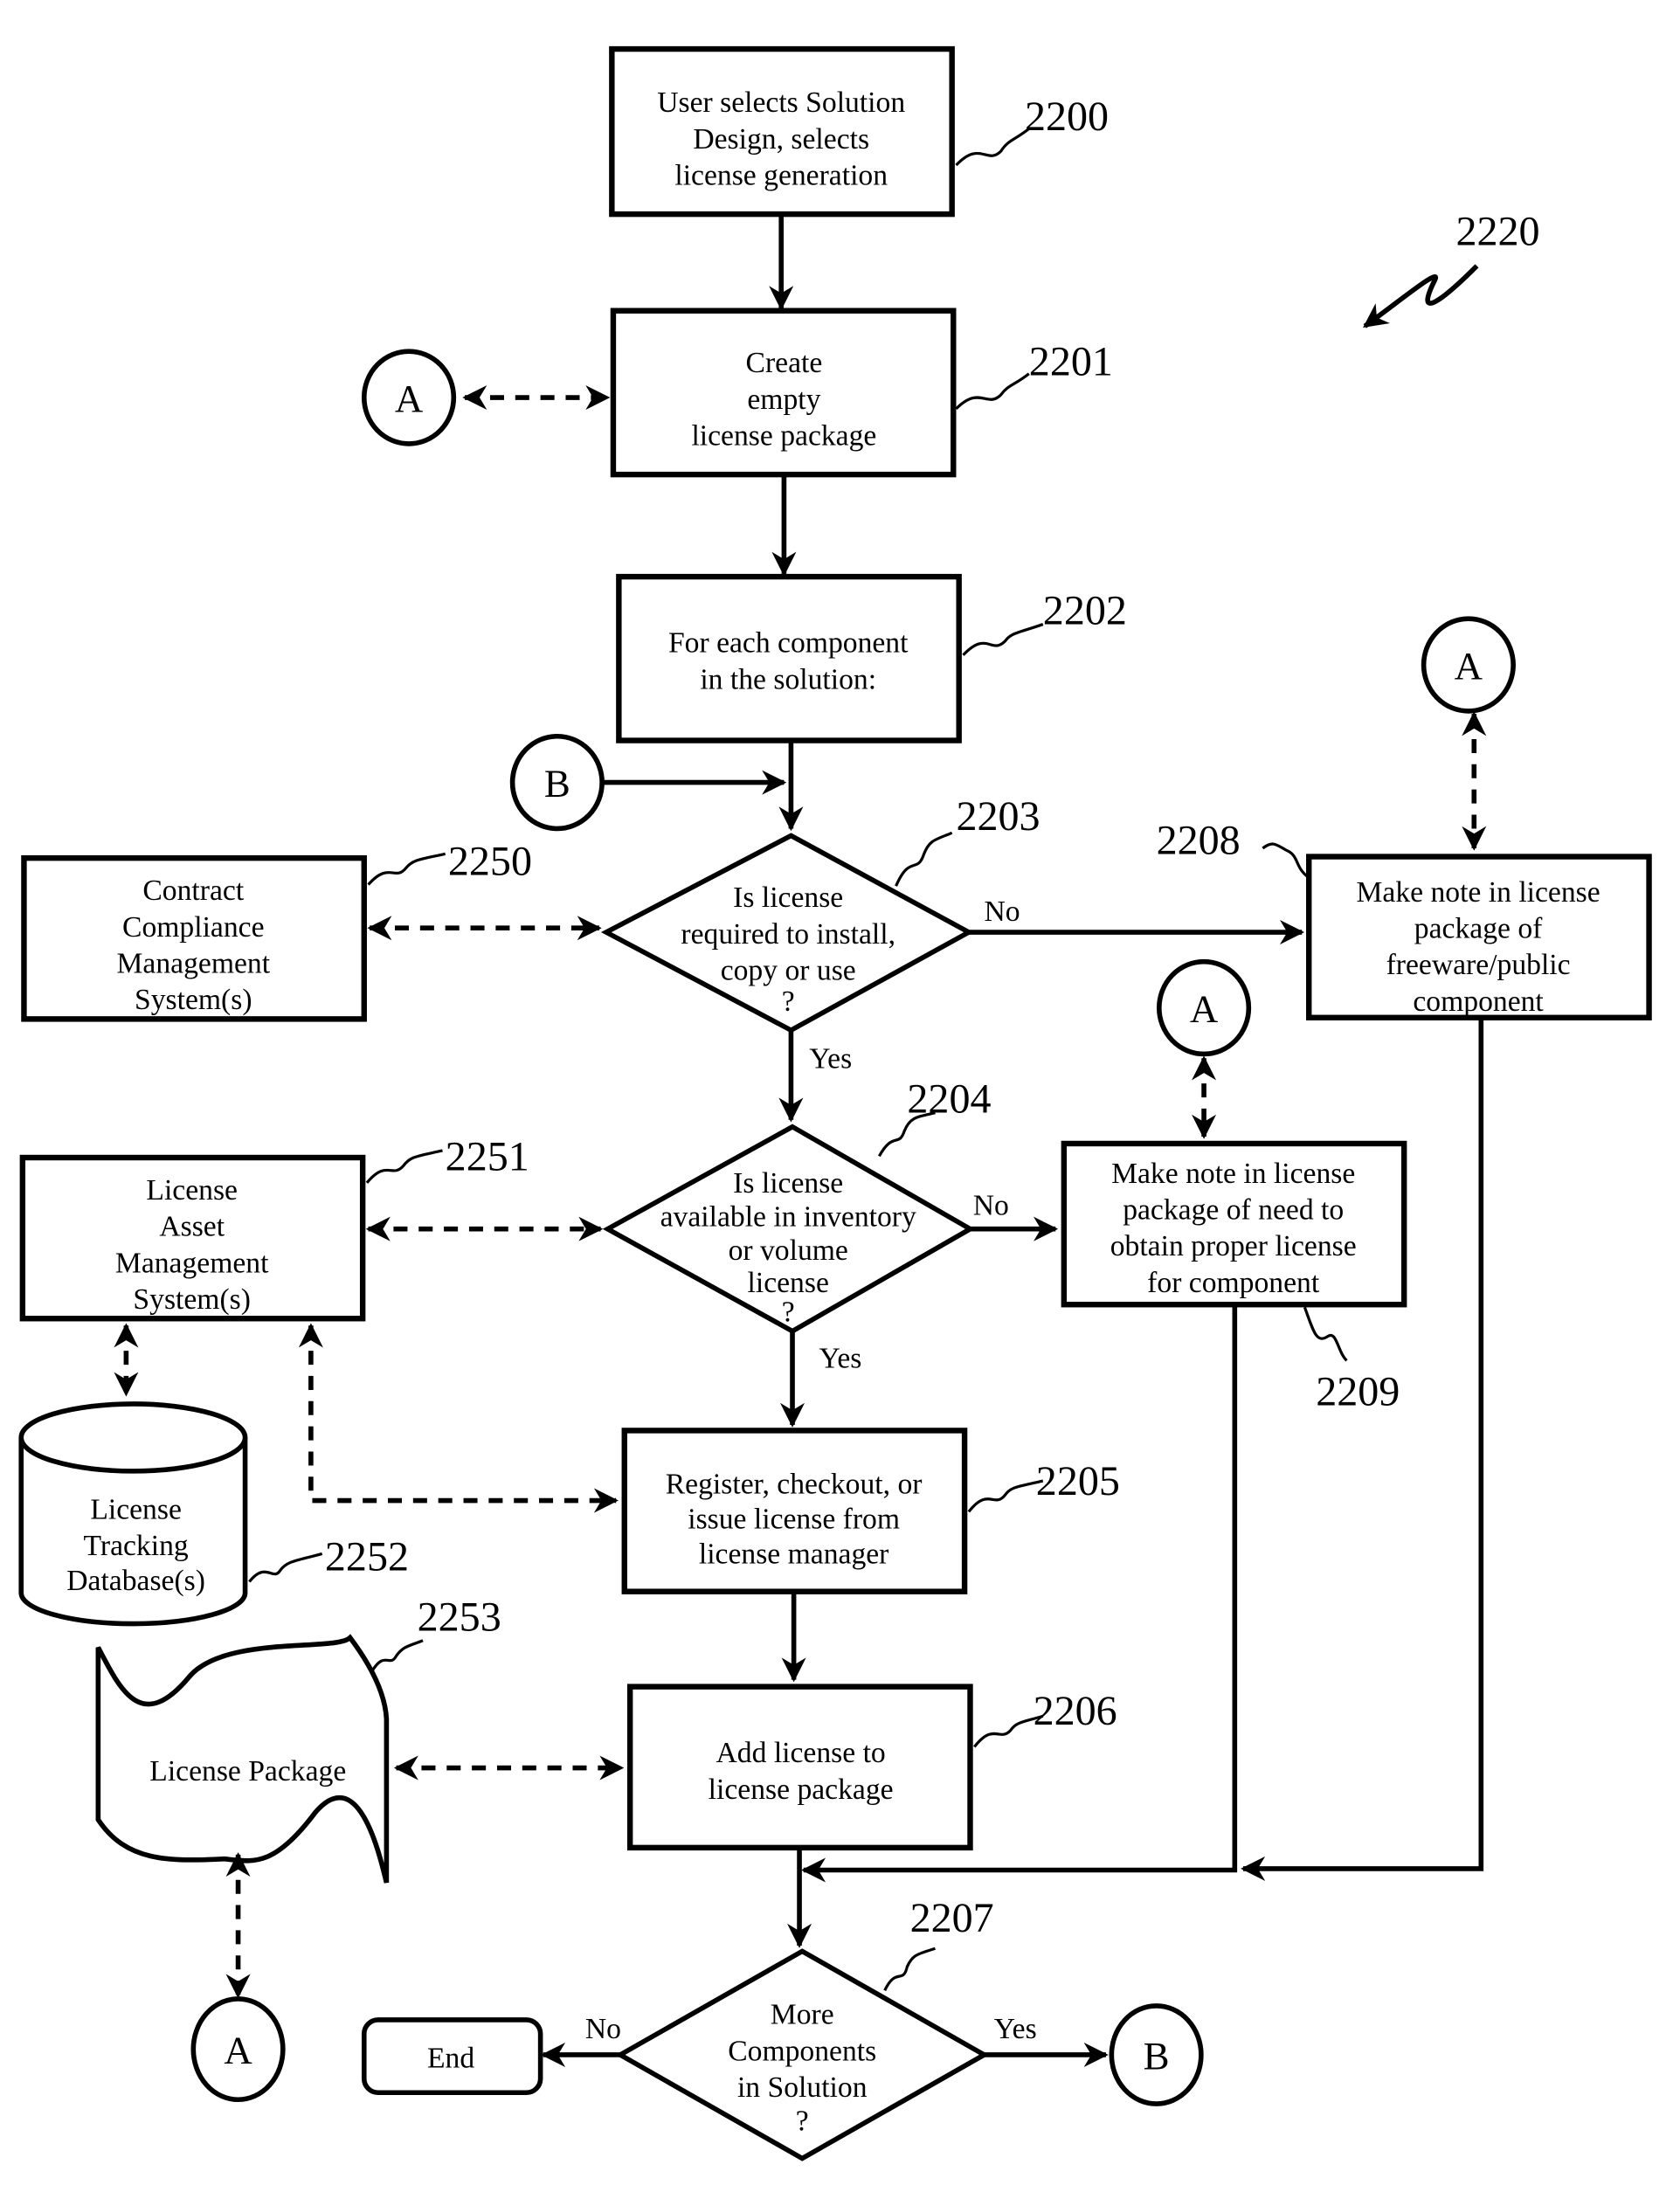 This screenshot has height=2192, width=1680. I want to click on svg-text: in Solution, so click(802, 2087).